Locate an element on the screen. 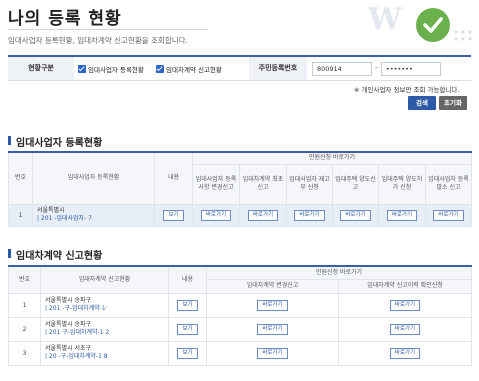  row-address: 서울특별시 송파구 | 201 -구-임대차계약-1· is located at coordinates (104, 305).